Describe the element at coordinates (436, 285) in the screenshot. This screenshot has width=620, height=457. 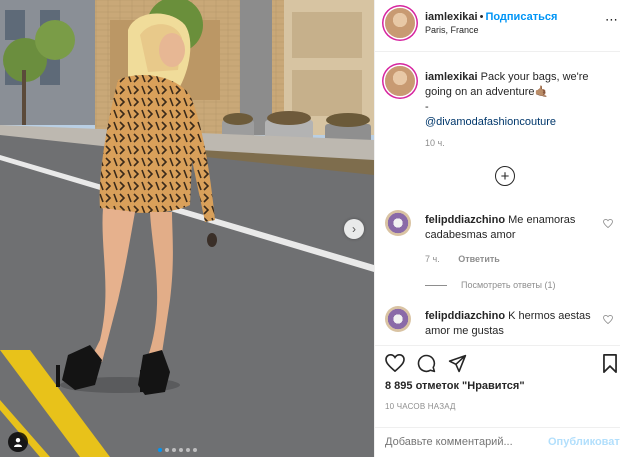
I see `replies-line` at that location.